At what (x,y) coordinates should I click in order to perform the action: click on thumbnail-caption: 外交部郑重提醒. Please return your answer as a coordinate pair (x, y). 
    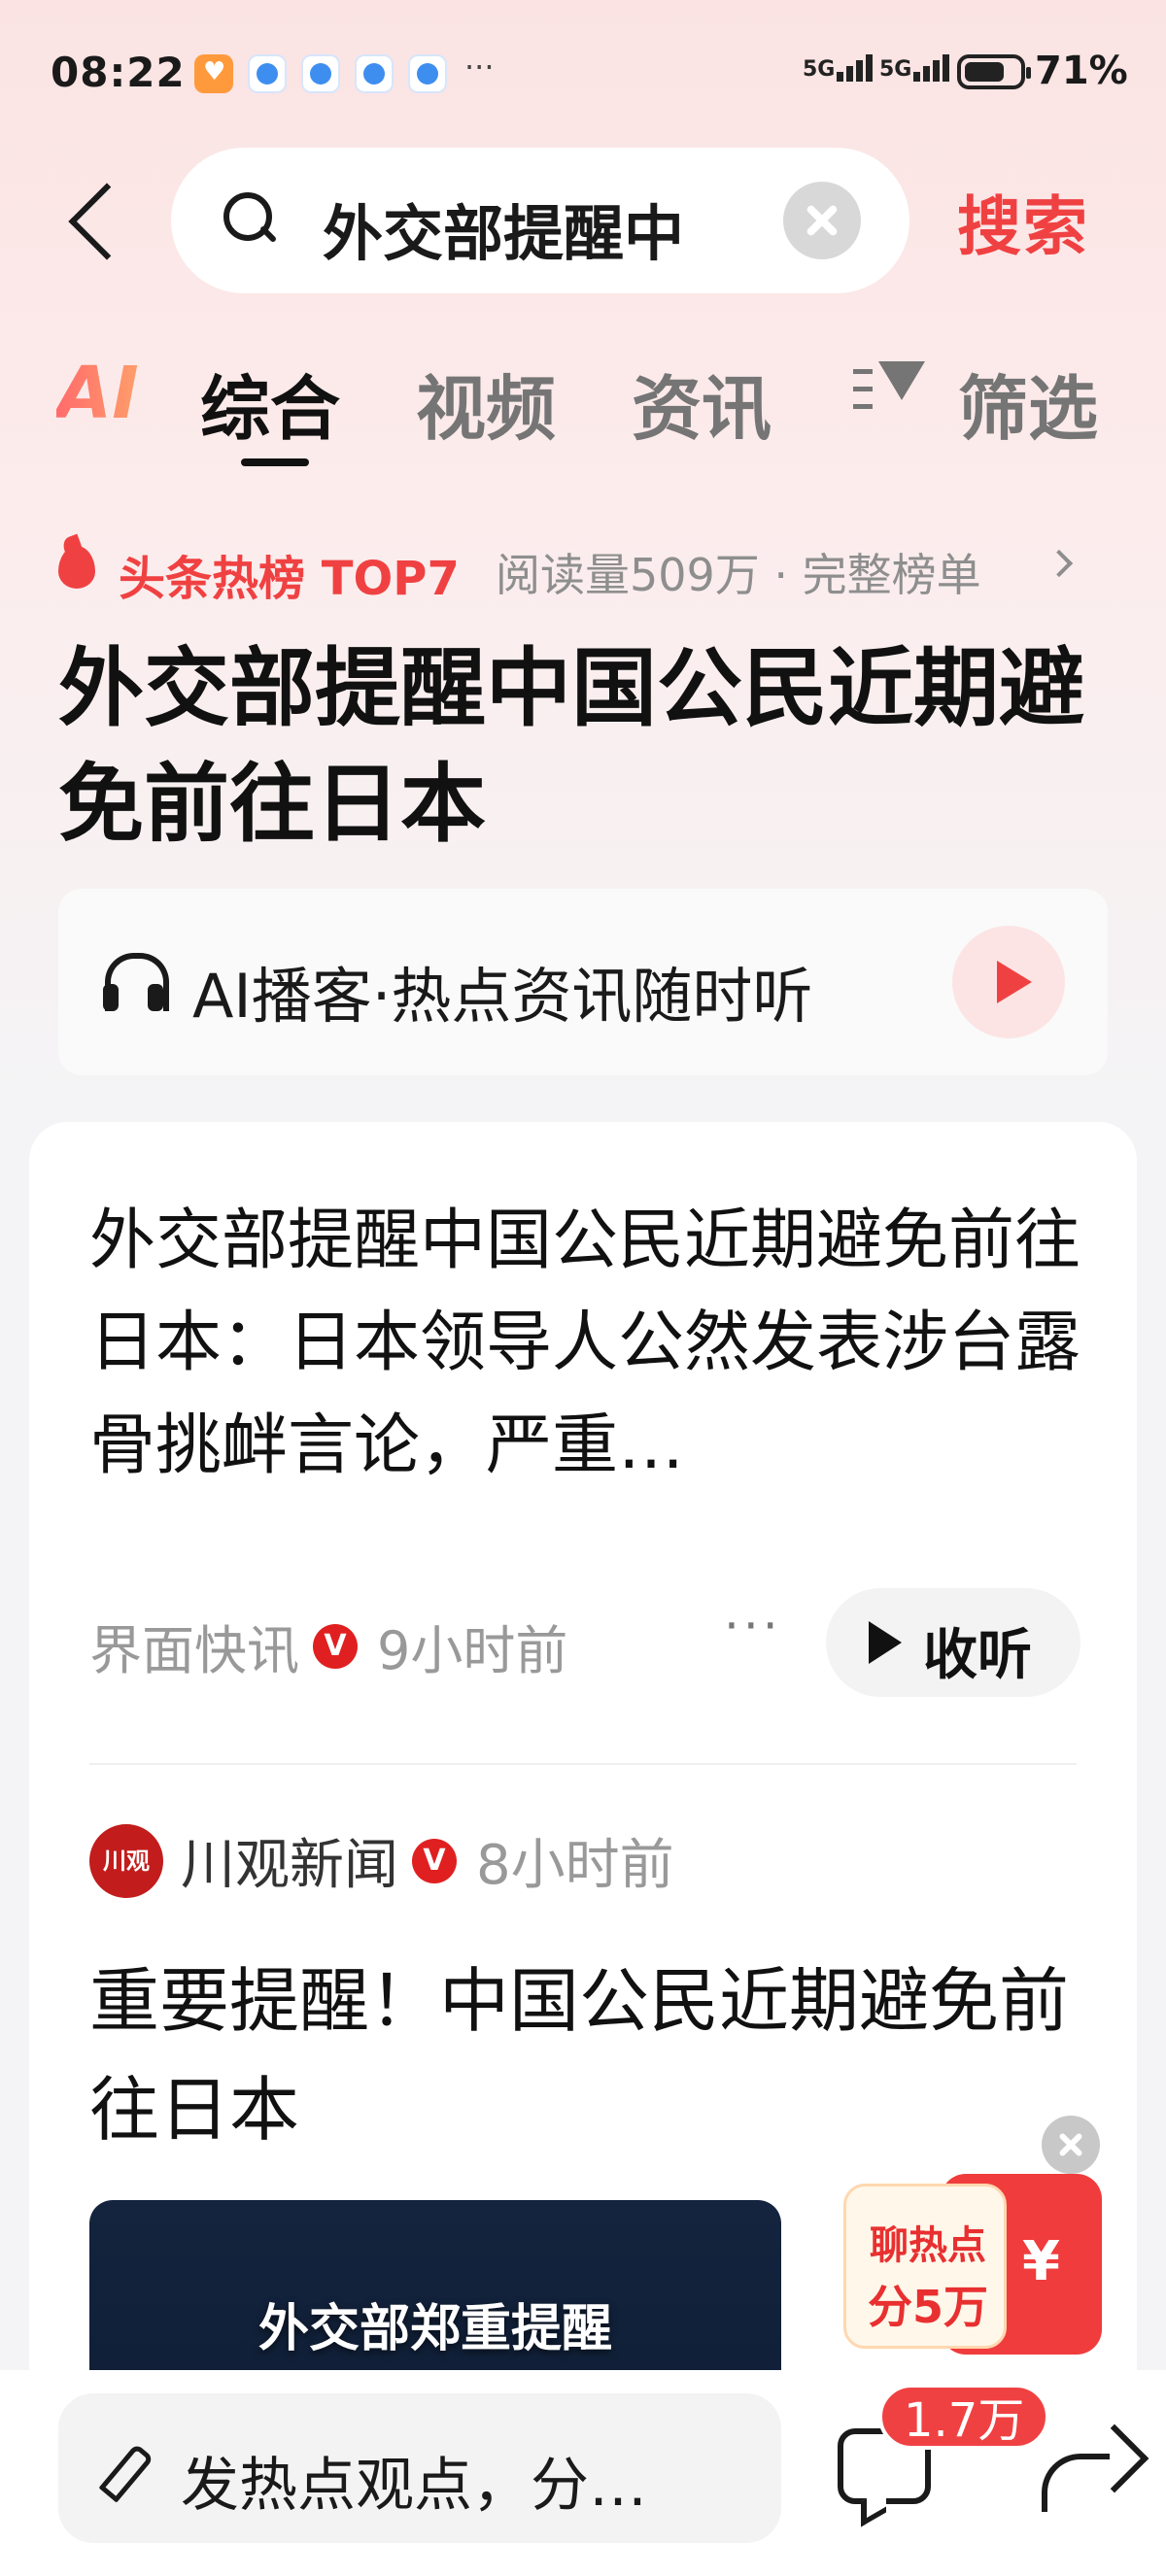
    Looking at the image, I should click on (434, 2329).